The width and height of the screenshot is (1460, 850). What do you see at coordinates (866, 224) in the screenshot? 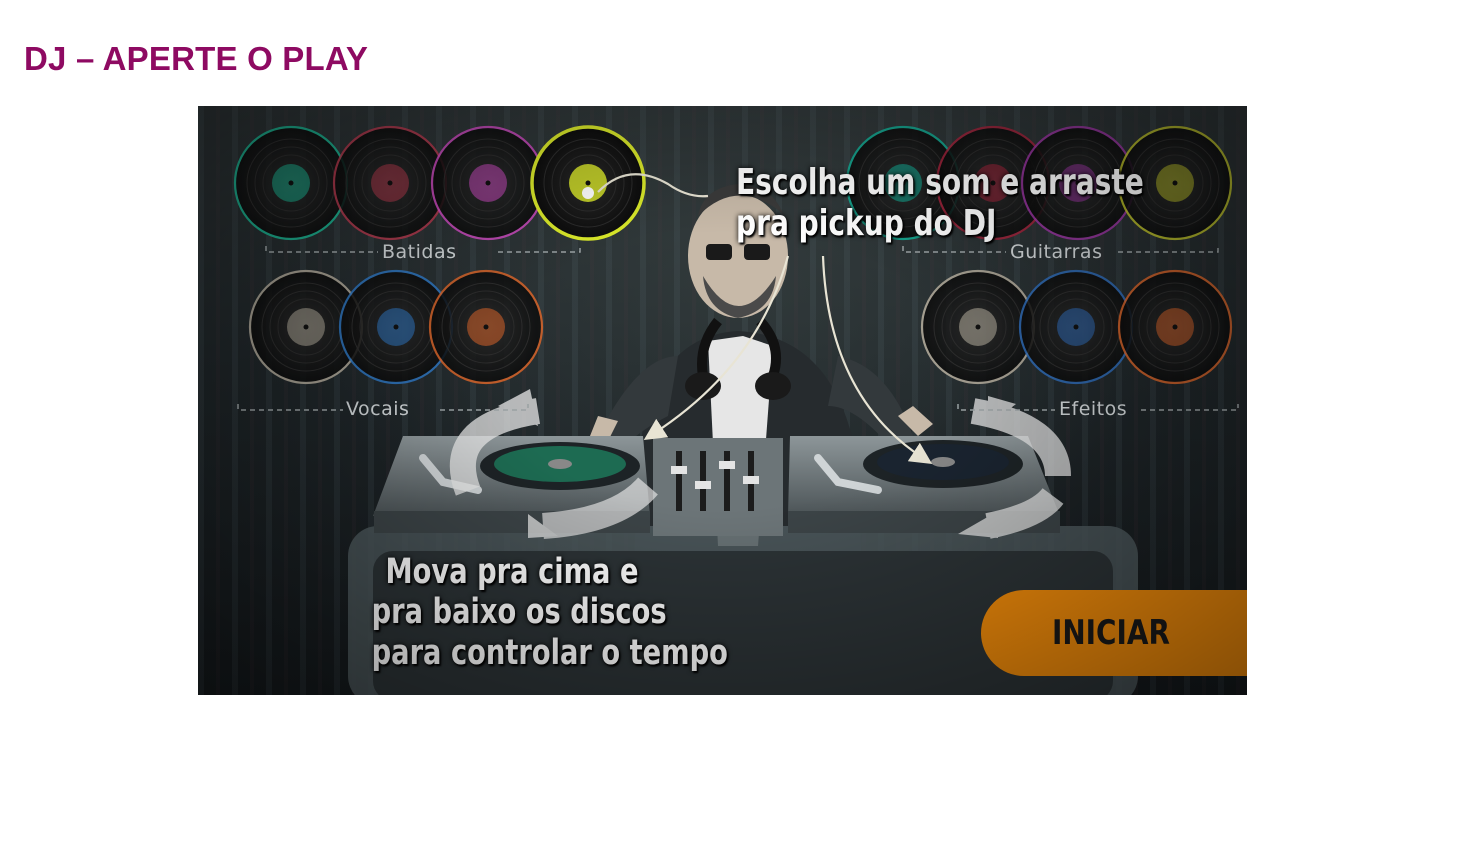
I see `instruction-choose-line-2: pra pickup do DJ` at bounding box center [866, 224].